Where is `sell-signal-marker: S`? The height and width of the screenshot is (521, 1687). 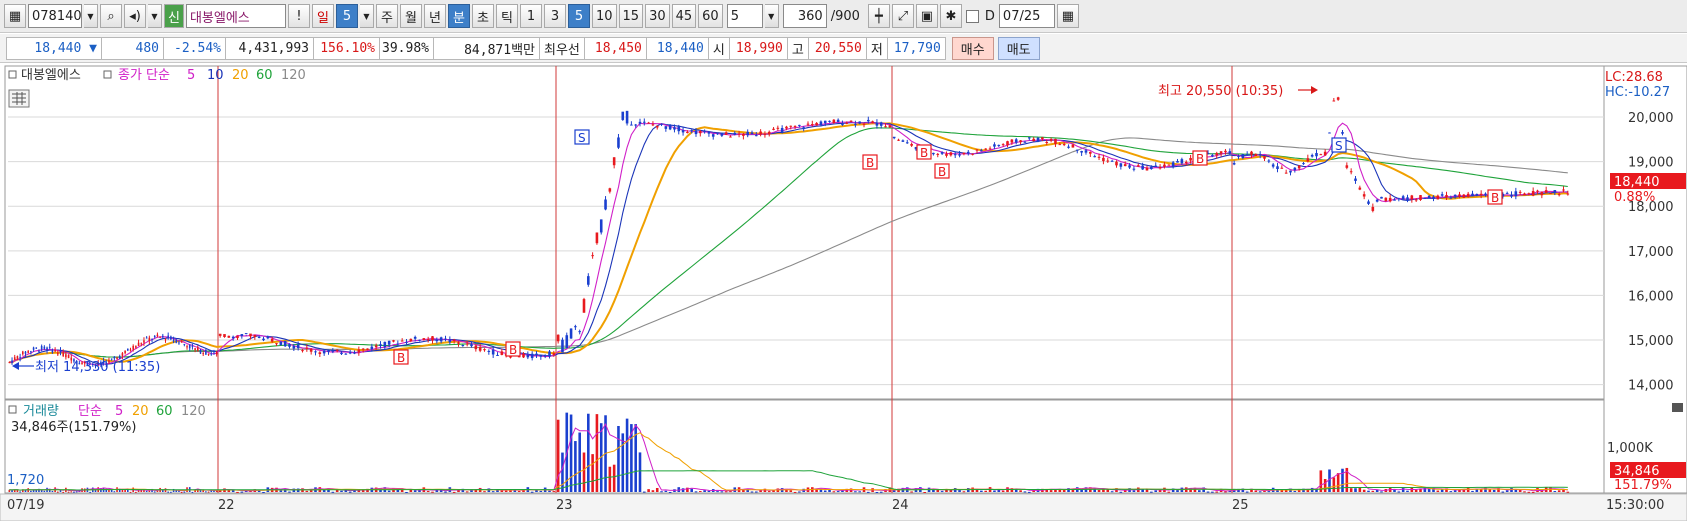 sell-signal-marker: S is located at coordinates (1339, 146).